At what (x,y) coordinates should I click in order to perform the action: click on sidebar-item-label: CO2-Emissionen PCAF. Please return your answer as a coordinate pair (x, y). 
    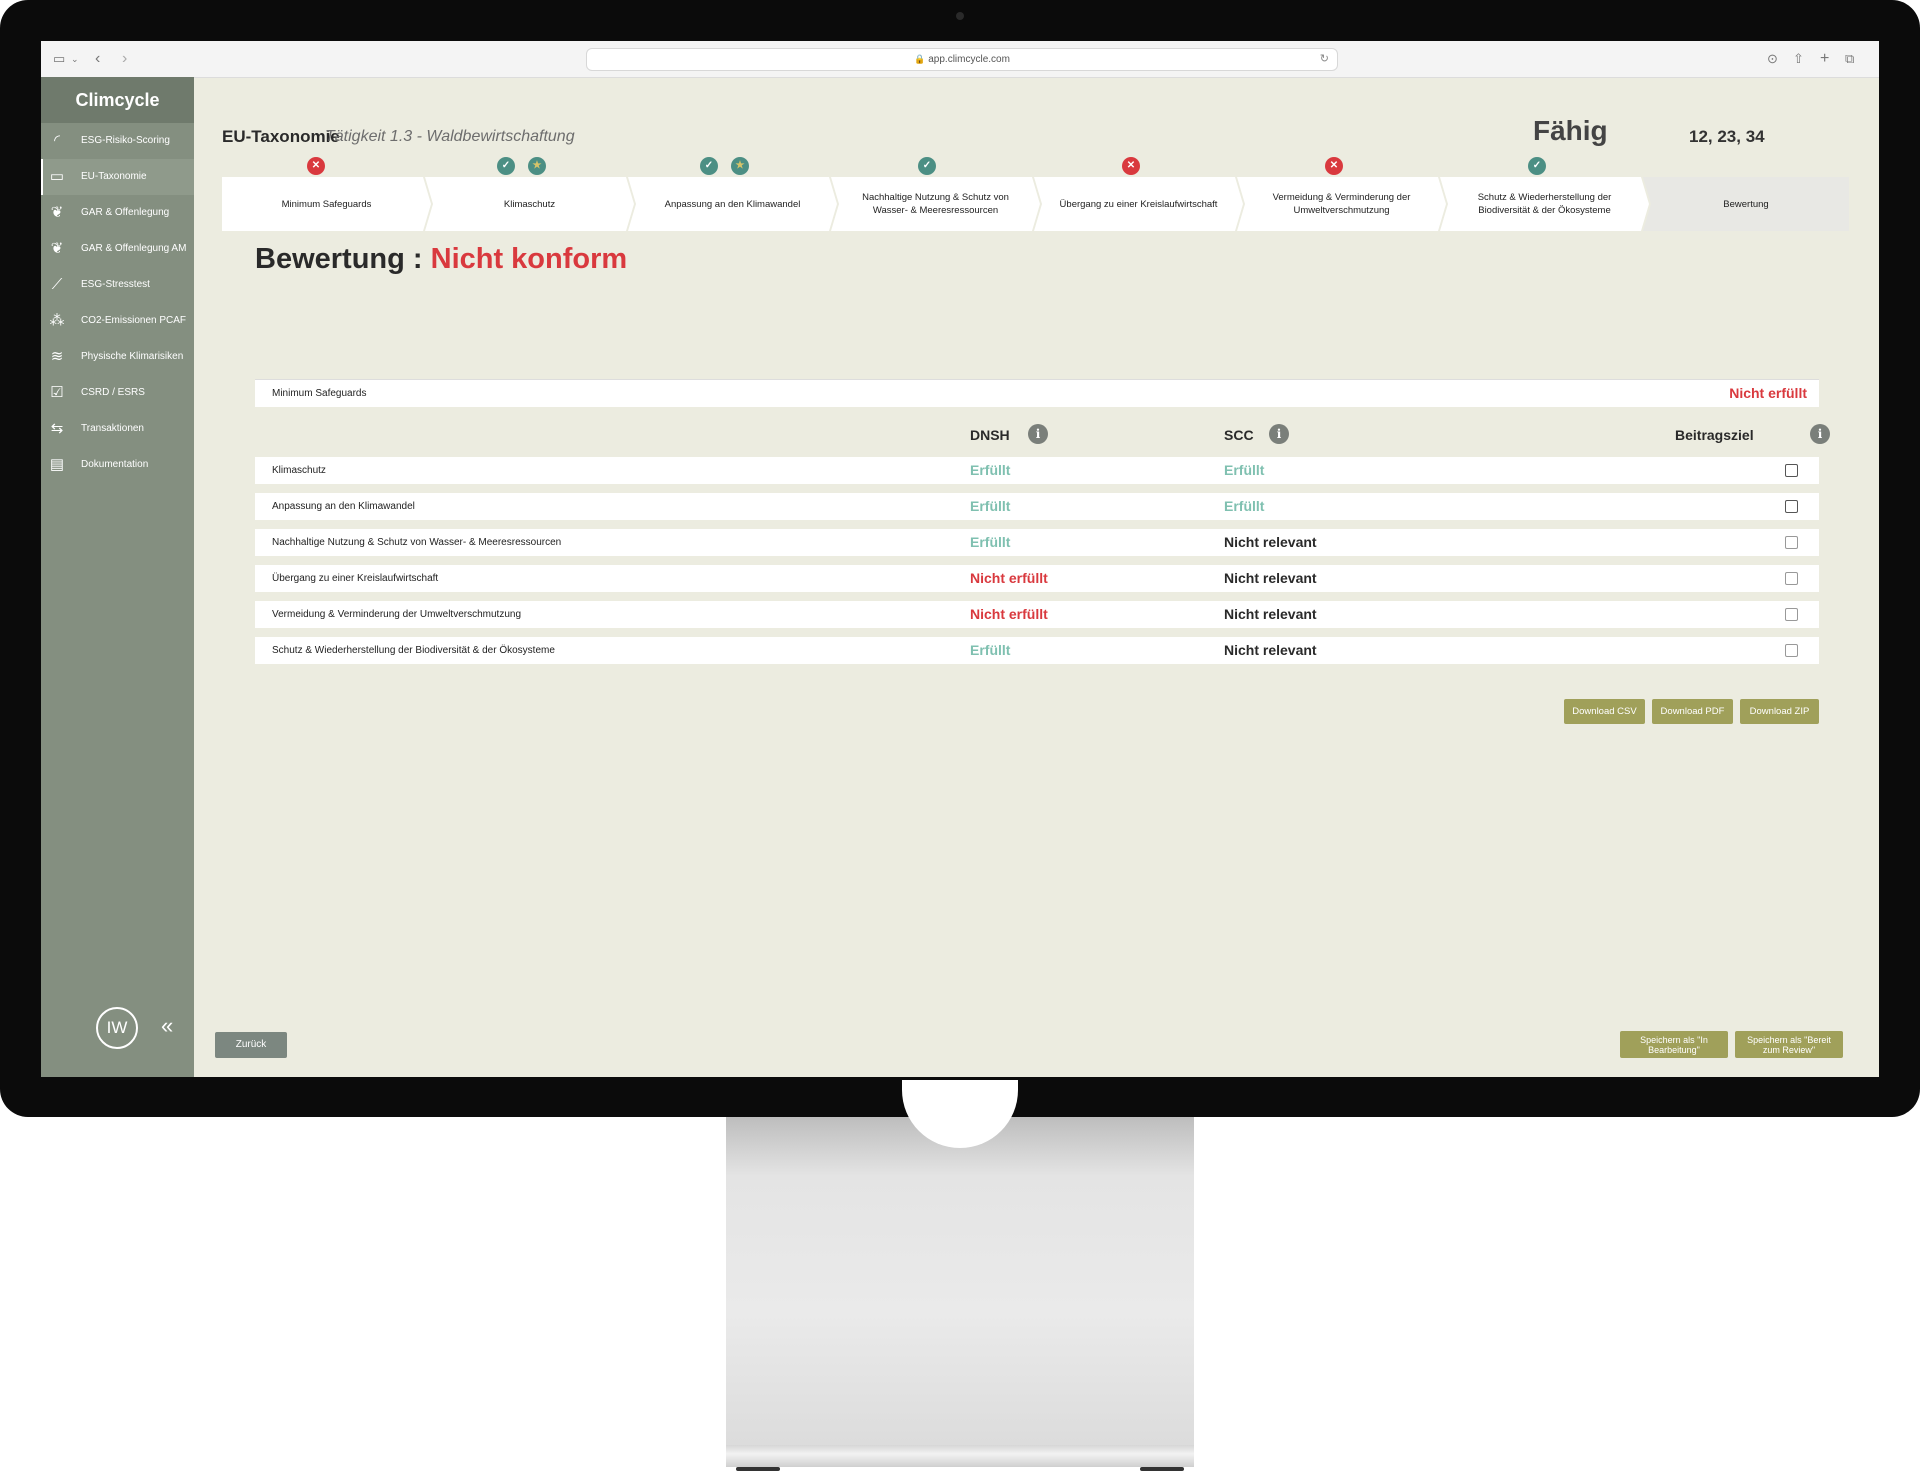
    Looking at the image, I should click on (134, 320).